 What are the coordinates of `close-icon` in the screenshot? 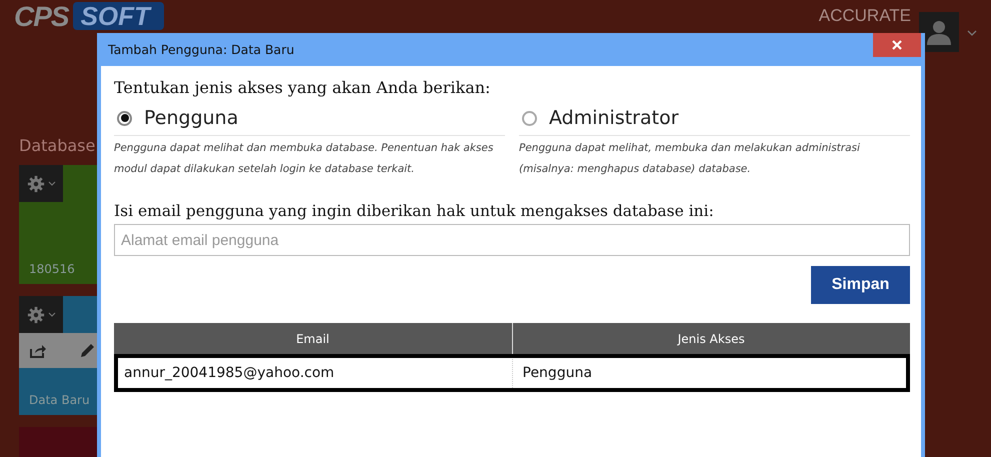 It's located at (897, 45).